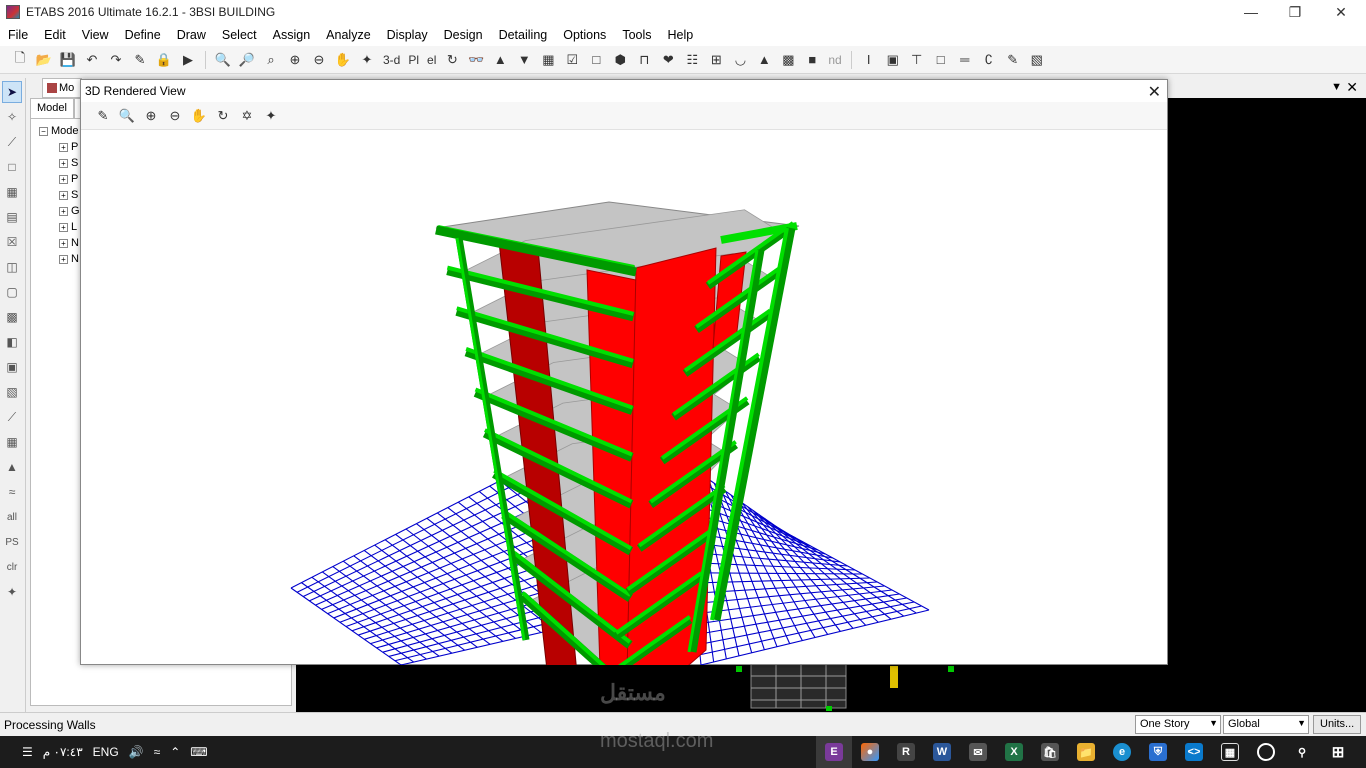 The width and height of the screenshot is (1366, 768). I want to click on keyboard-icon: ⌨, so click(198, 752).